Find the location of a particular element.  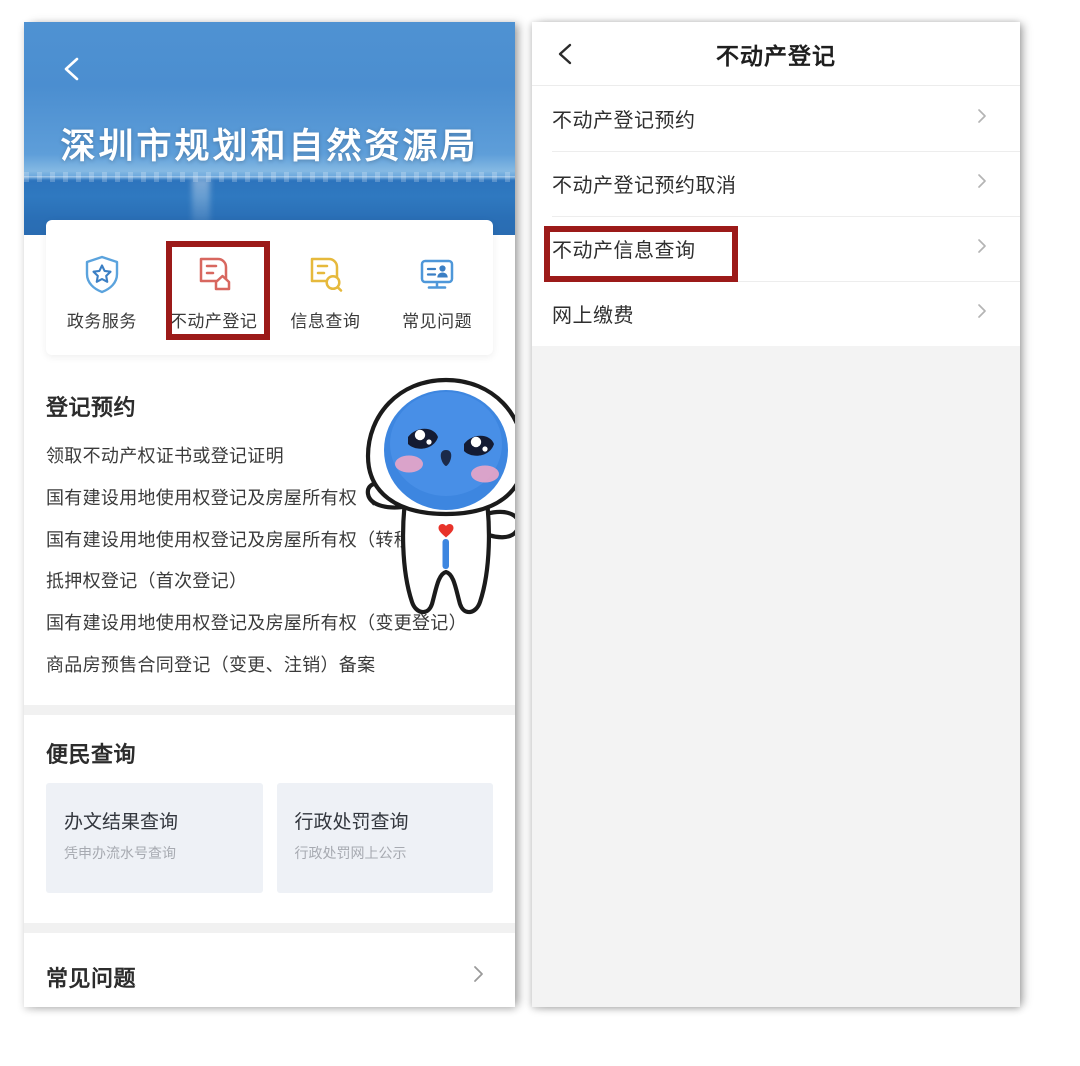

list-item: 抵押权登记（首次登记） is located at coordinates (269, 582).